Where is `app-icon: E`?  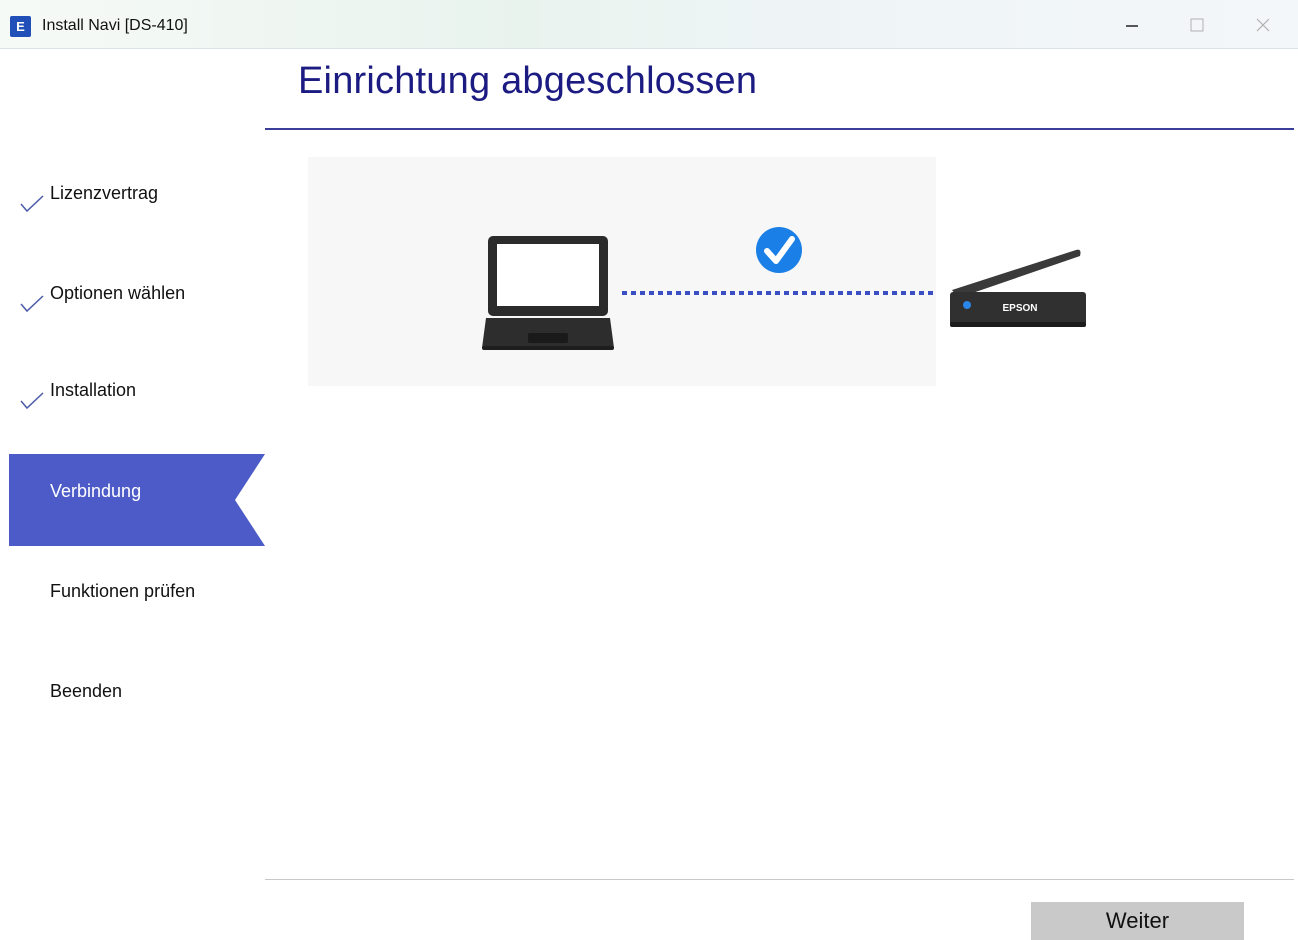
app-icon: E is located at coordinates (20, 26).